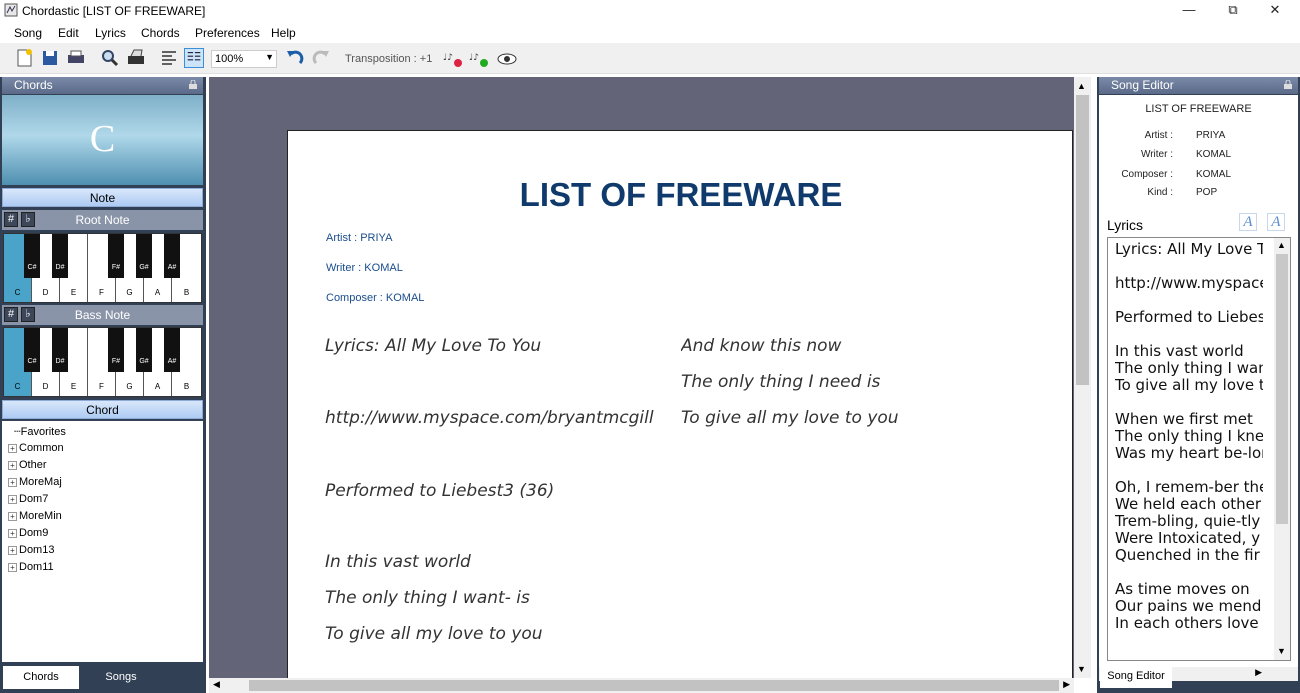  Describe the element at coordinates (116, 350) in the screenshot. I see `bass-key-f-sharp: F#` at that location.